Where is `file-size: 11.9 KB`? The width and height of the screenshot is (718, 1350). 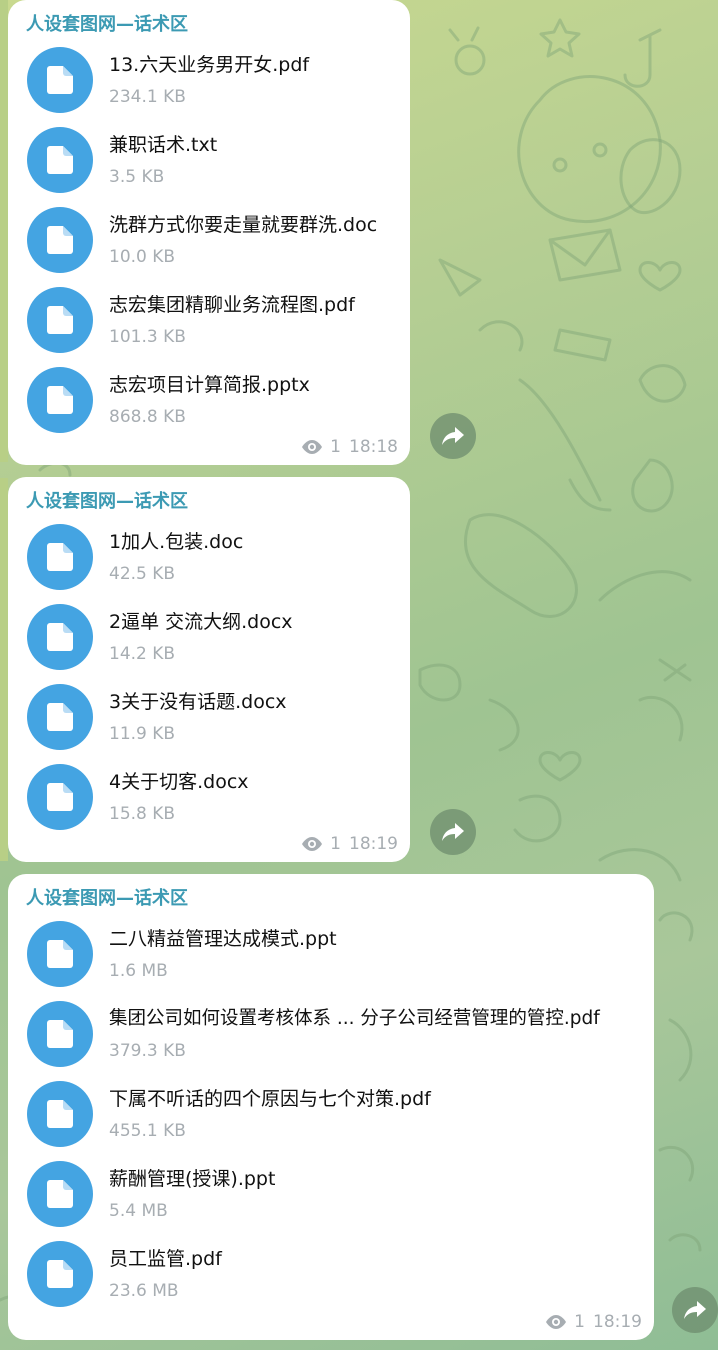
file-size: 11.9 KB is located at coordinates (142, 734).